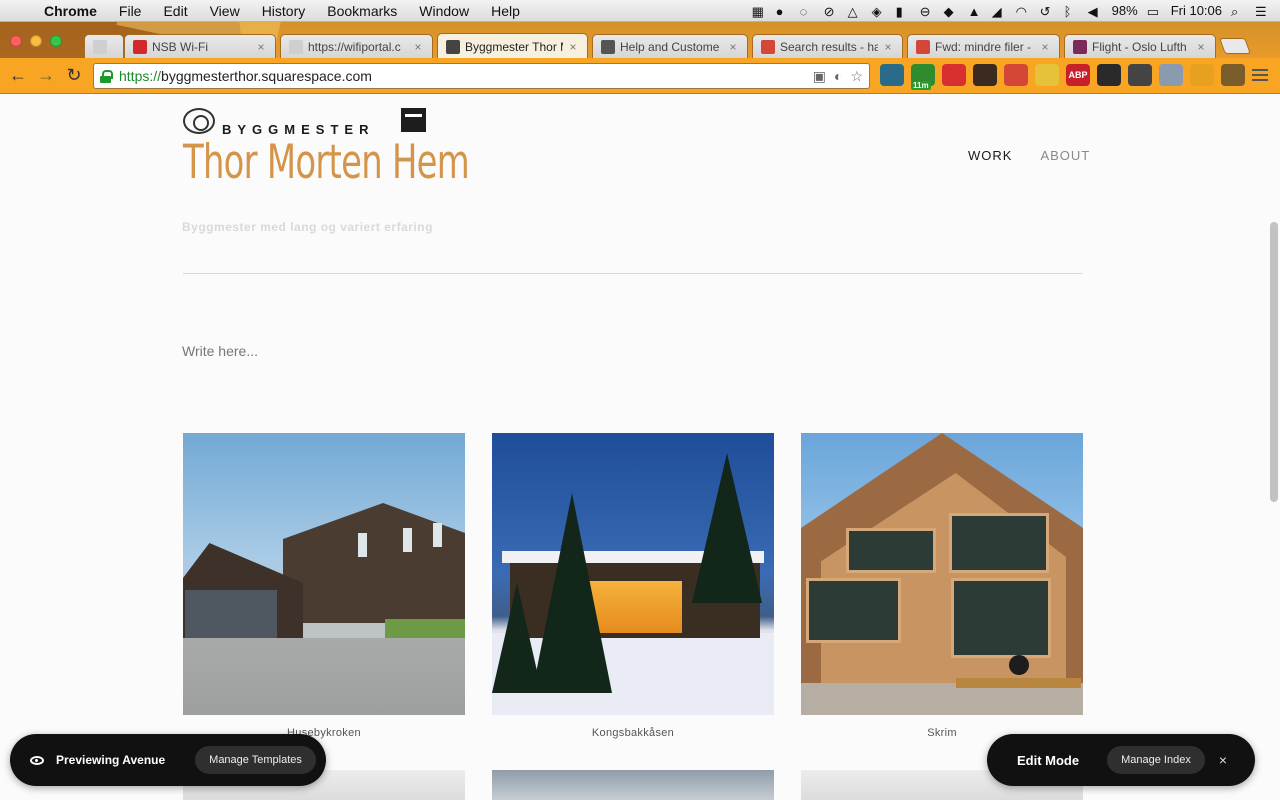 The image size is (1280, 800). I want to click on sync-status-icon: ◌, so click(807, 11).